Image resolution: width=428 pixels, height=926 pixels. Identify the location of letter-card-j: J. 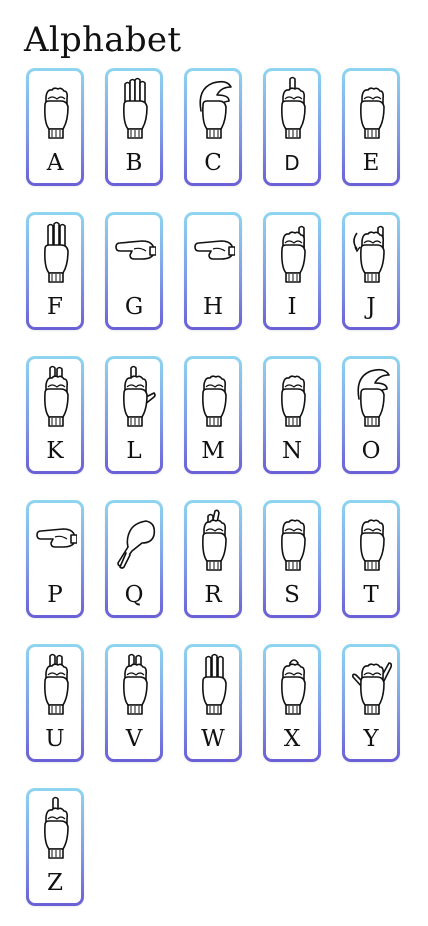
(371, 271).